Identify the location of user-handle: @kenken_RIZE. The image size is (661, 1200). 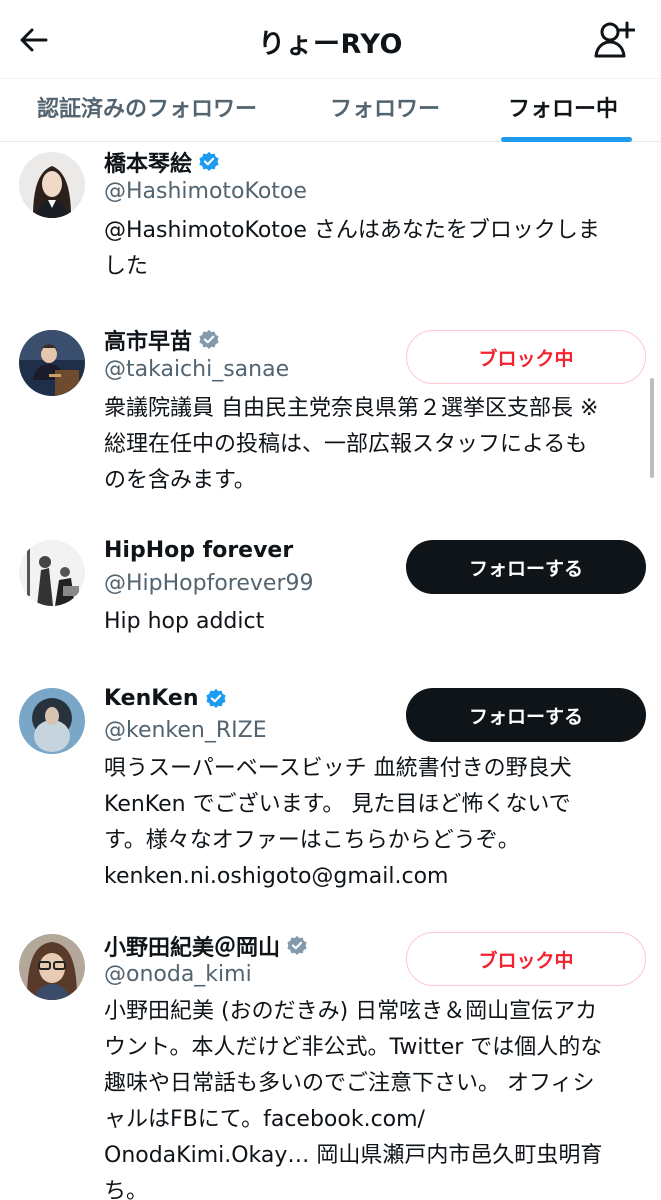
(185, 730).